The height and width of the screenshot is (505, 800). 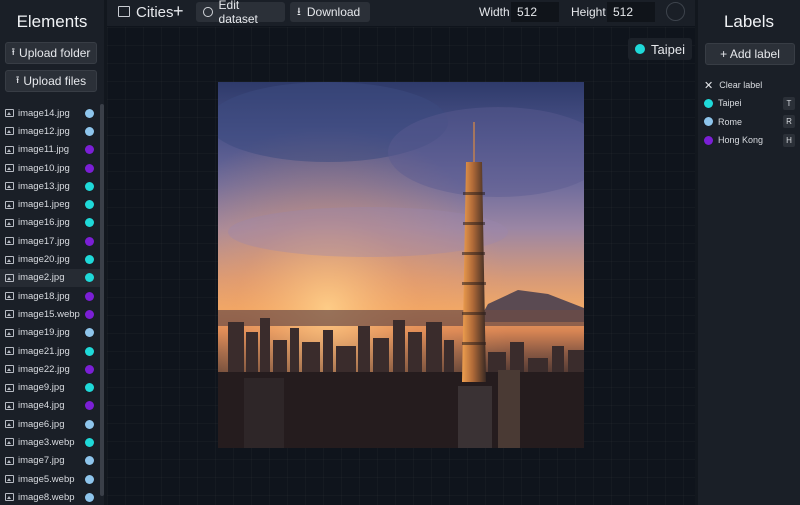 I want to click on close-icon: ✕, so click(x=709, y=85).